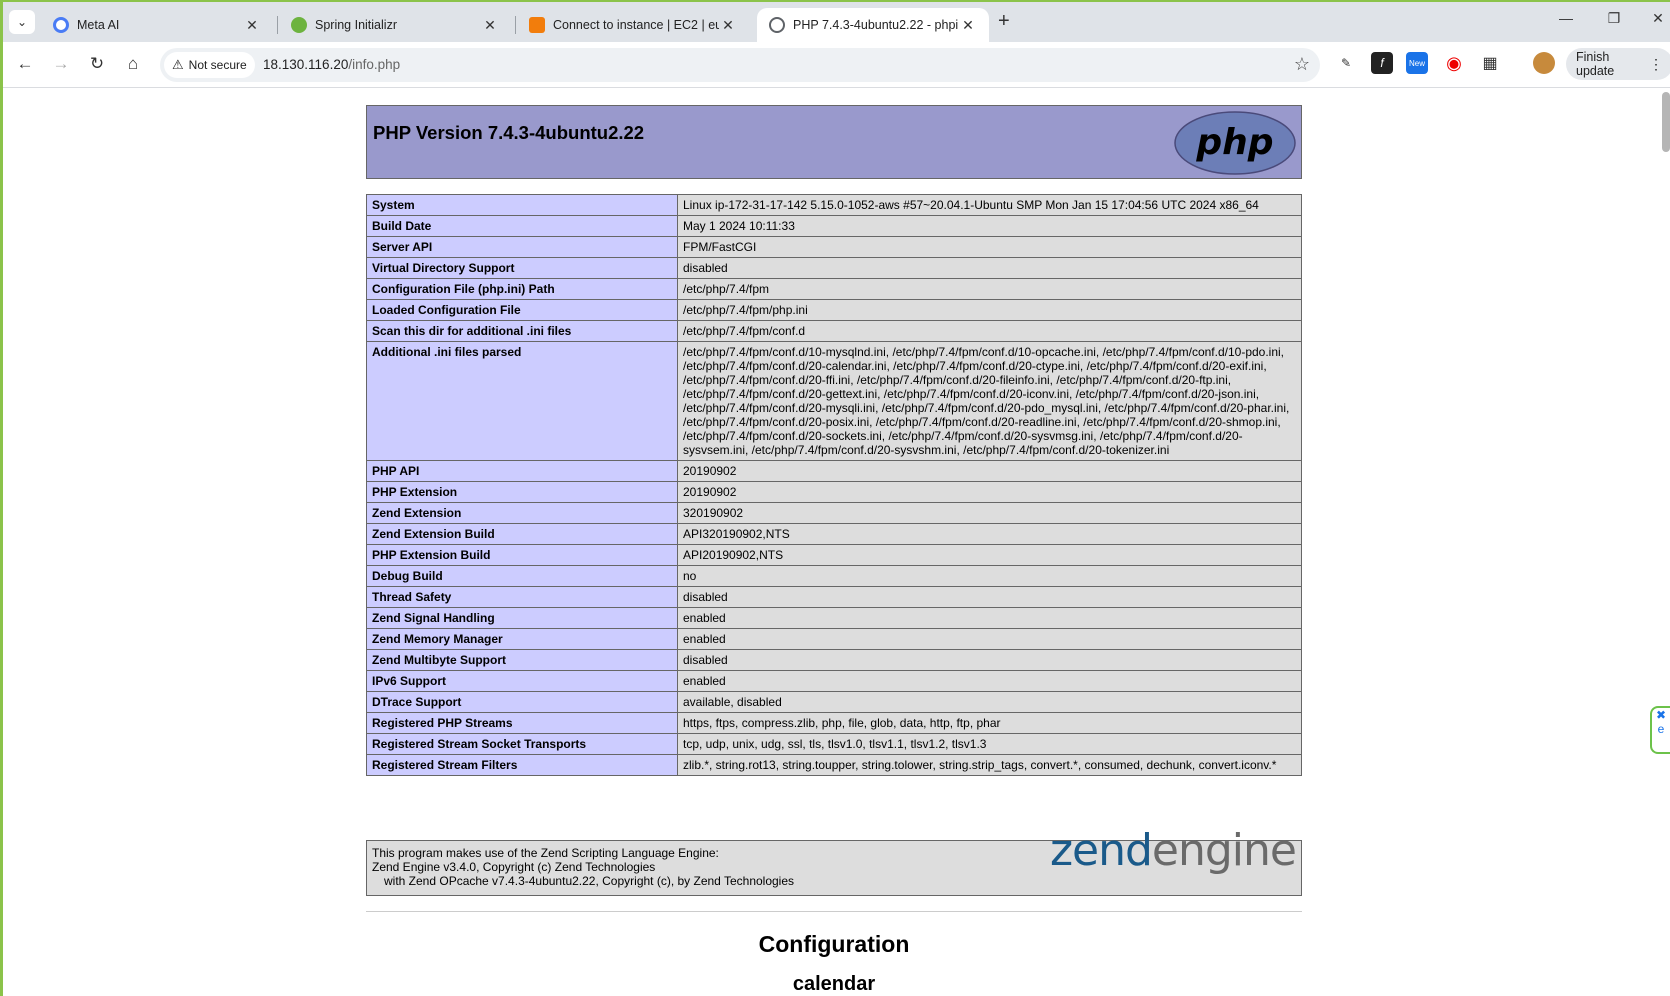  I want to click on info-value: FPM/FastCGI, so click(989, 247).